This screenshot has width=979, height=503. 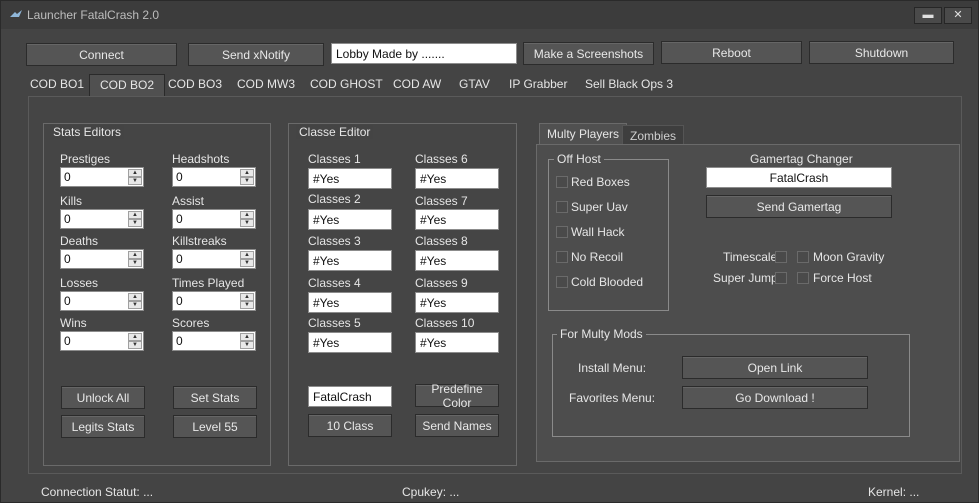 What do you see at coordinates (214, 177) in the screenshot?
I see `headshots-spinner: 0 ▲ ▼` at bounding box center [214, 177].